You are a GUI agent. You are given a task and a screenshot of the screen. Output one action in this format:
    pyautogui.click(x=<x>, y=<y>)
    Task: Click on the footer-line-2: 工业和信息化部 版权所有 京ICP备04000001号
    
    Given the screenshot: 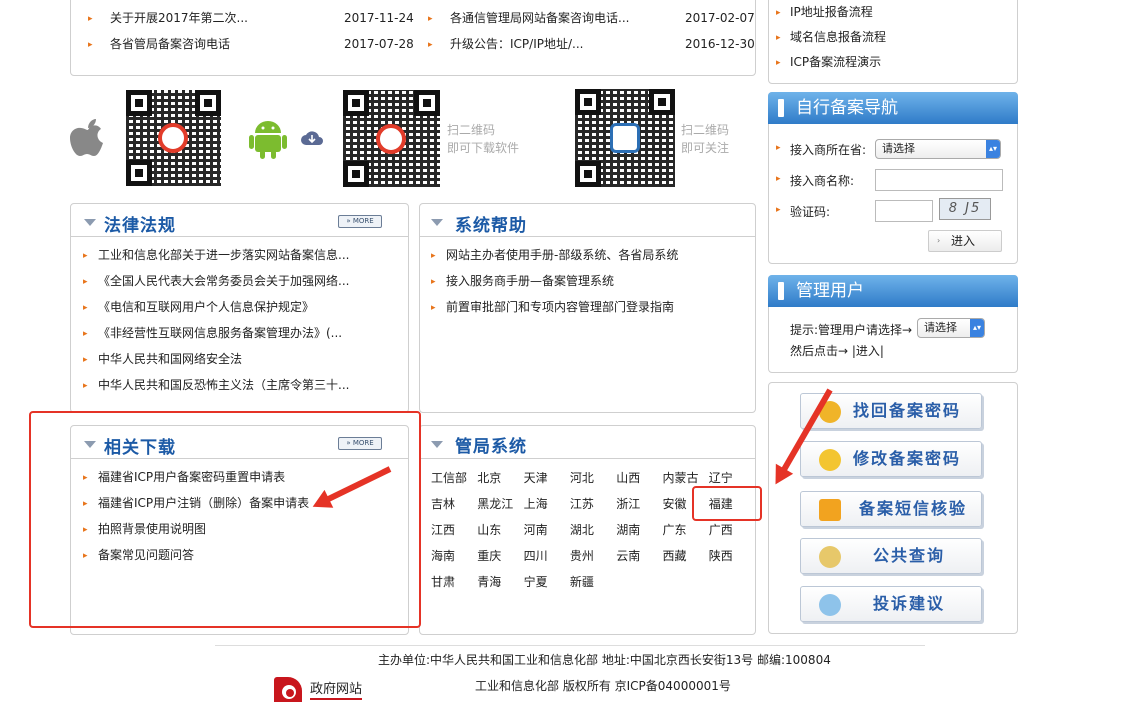 What is the action you would take?
    pyautogui.click(x=603, y=686)
    